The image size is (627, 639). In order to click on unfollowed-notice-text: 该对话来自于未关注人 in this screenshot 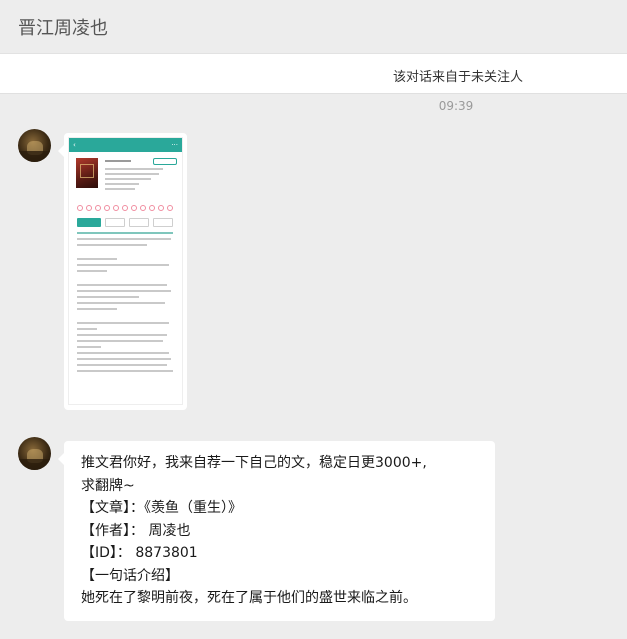, I will do `click(457, 77)`.